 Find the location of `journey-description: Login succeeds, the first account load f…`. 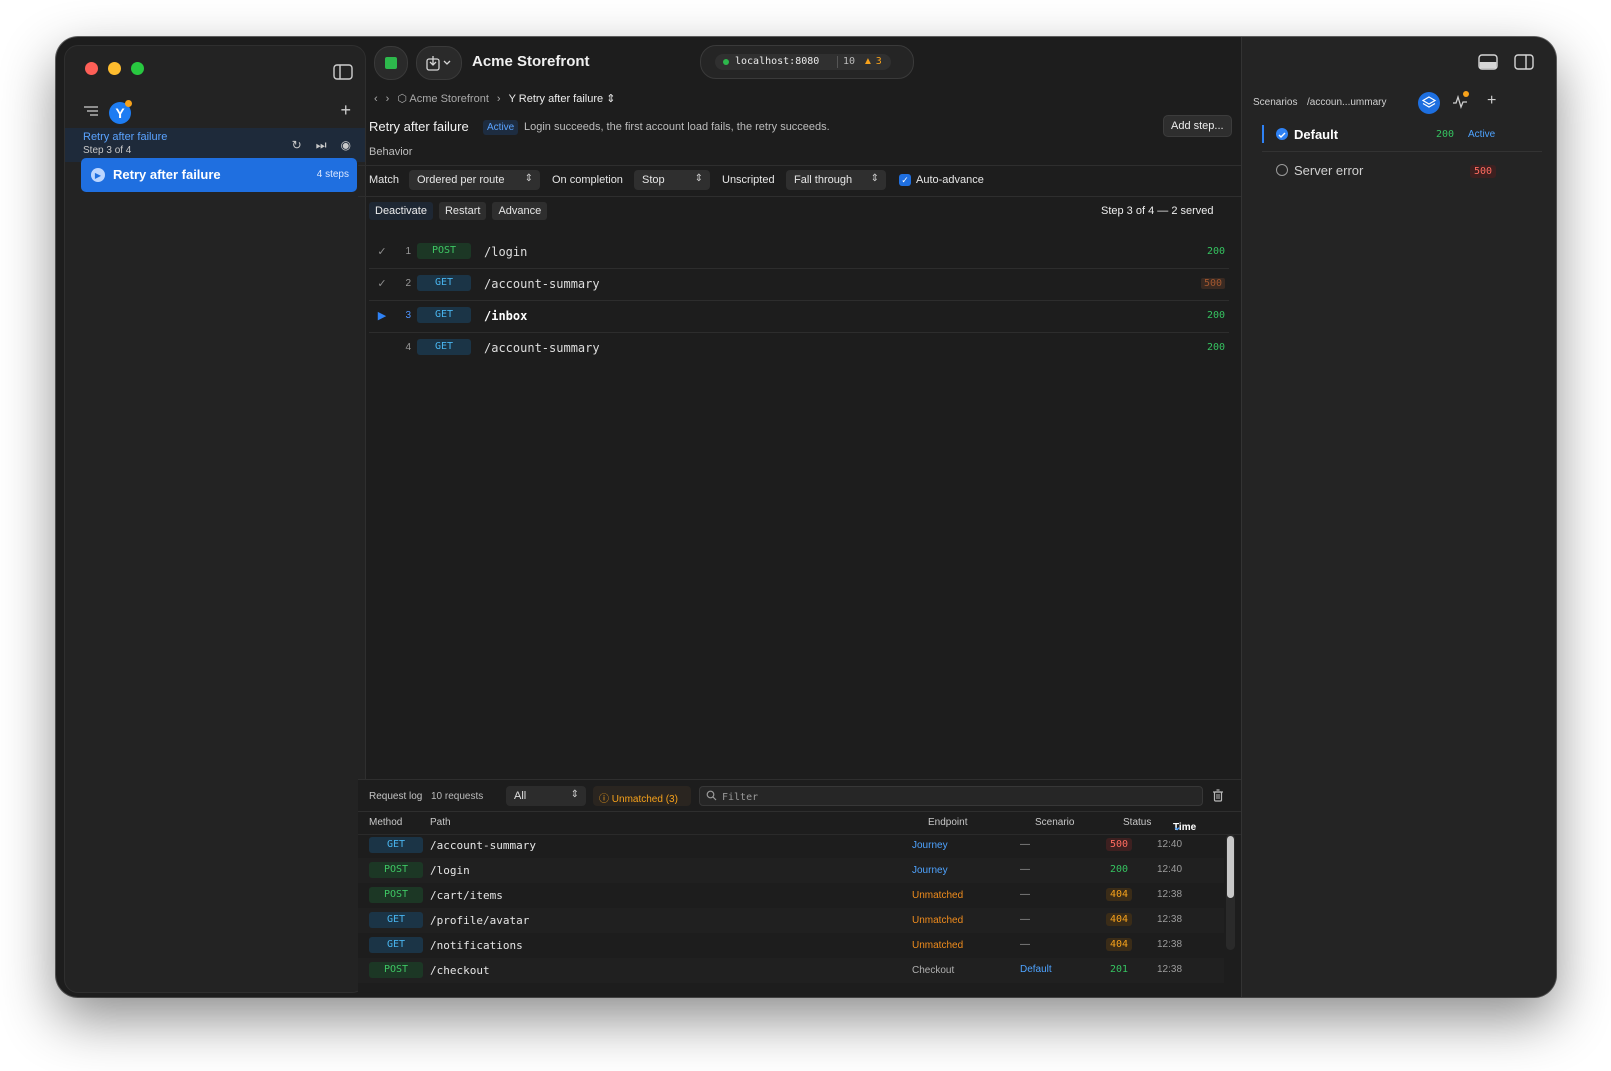

journey-description: Login succeeds, the first account load f… is located at coordinates (677, 127).